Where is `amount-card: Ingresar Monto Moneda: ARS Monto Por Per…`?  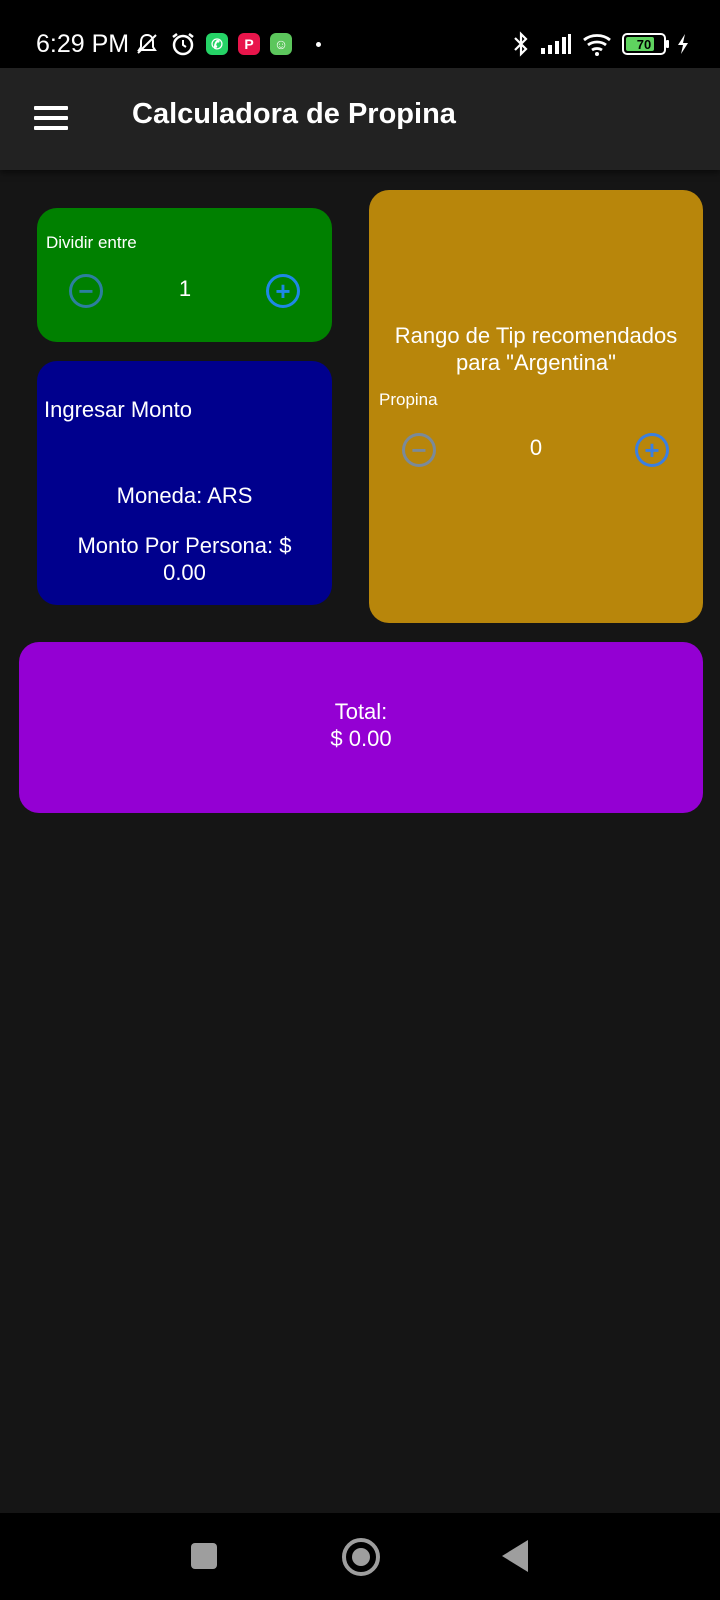 amount-card: Ingresar Monto Moneda: ARS Monto Por Per… is located at coordinates (184, 483).